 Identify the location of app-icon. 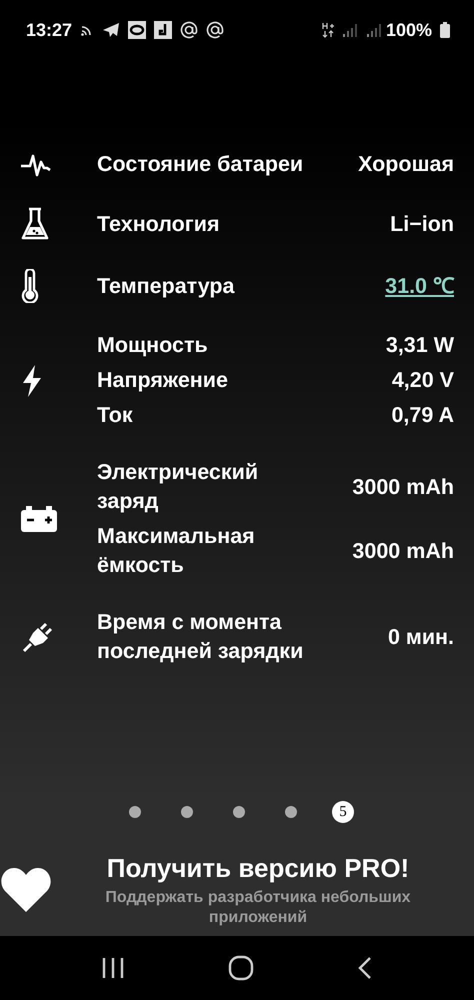
(137, 30).